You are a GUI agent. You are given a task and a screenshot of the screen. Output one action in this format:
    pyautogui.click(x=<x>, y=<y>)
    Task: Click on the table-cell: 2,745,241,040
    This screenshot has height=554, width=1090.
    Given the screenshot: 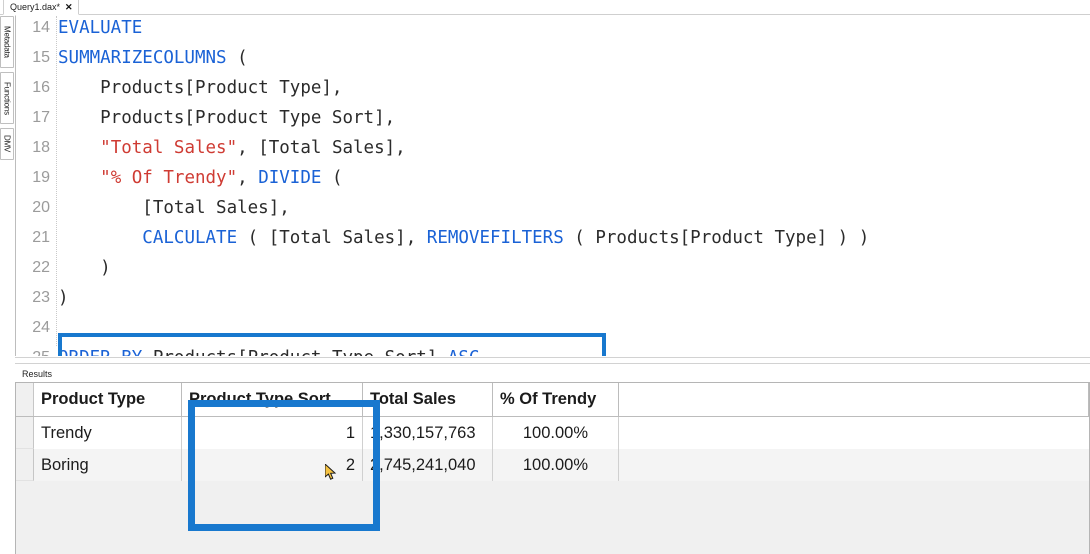 What is the action you would take?
    pyautogui.click(x=428, y=465)
    